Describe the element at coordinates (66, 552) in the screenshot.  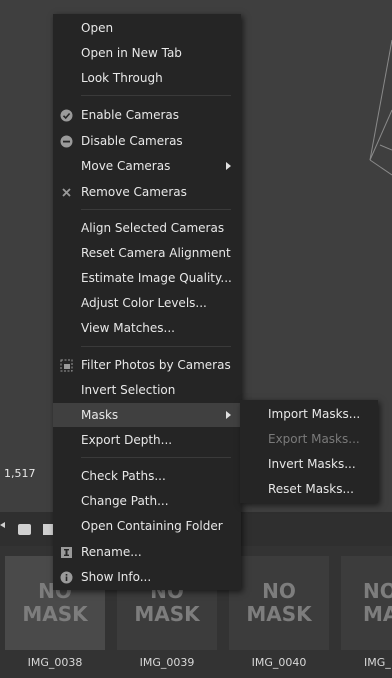
I see `rename-icon` at that location.